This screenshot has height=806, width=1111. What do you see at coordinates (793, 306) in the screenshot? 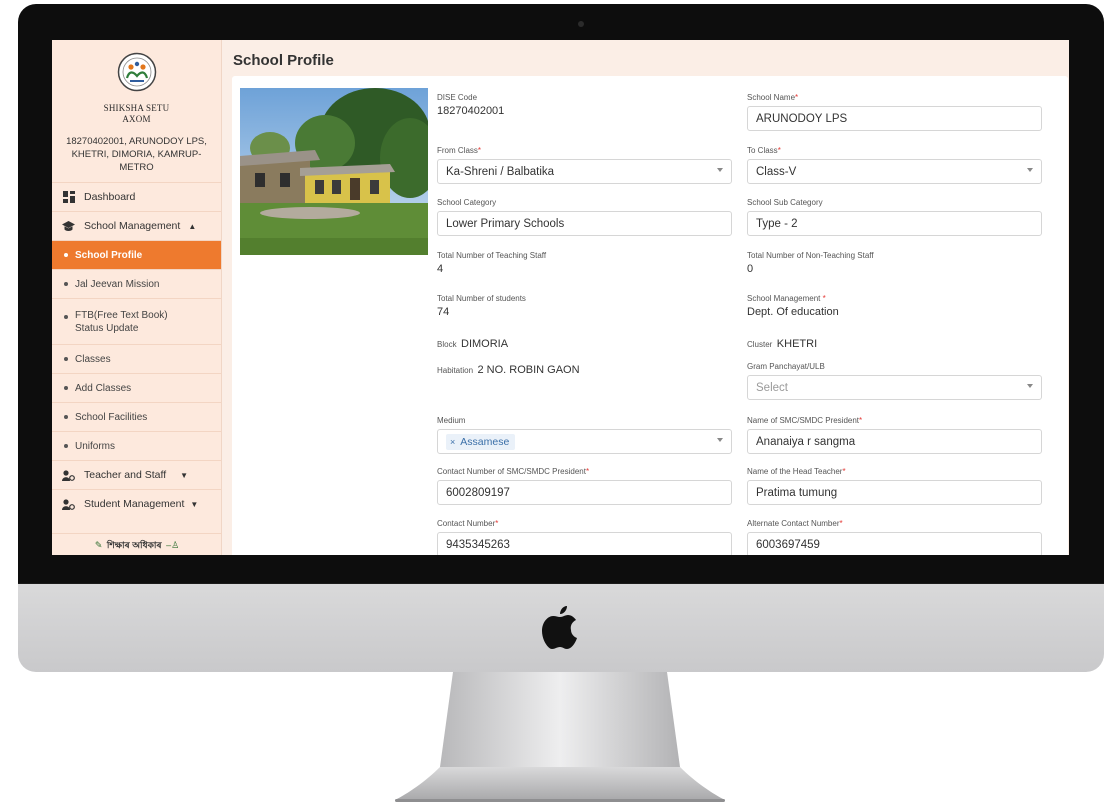
I see `school-management-field: School Management * Dept. Of education` at bounding box center [793, 306].